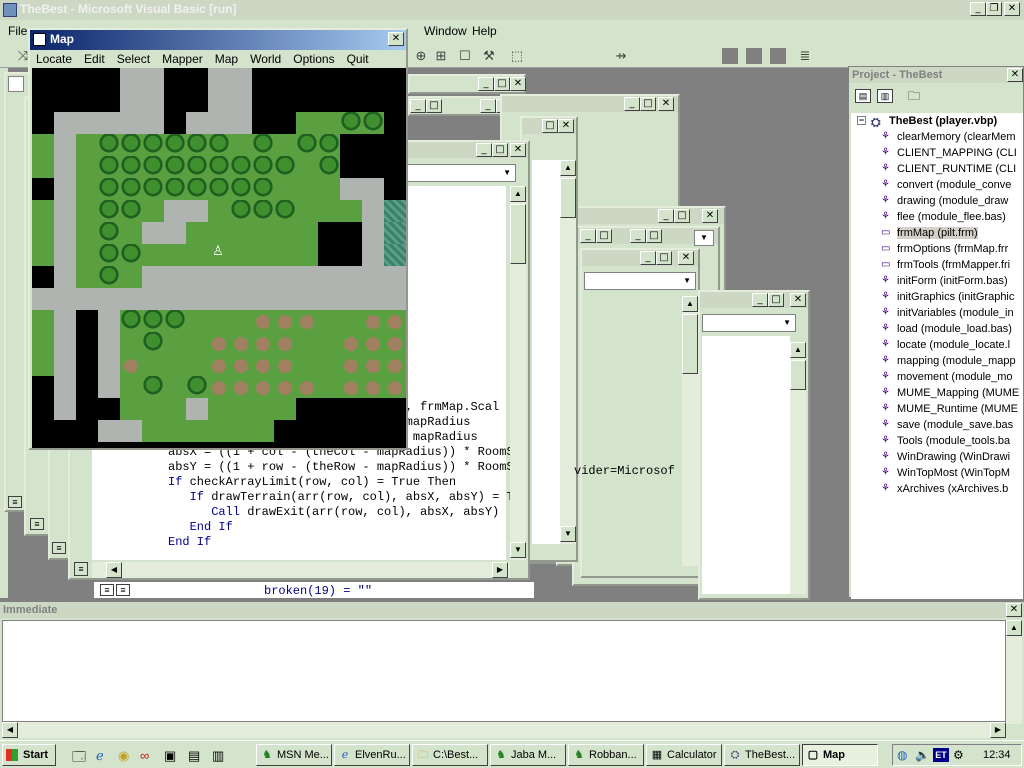 This screenshot has width=1024, height=768. What do you see at coordinates (937, 153) in the screenshot?
I see `tree-item: ⚘ CLIENT_MAPPING (CLI` at bounding box center [937, 153].